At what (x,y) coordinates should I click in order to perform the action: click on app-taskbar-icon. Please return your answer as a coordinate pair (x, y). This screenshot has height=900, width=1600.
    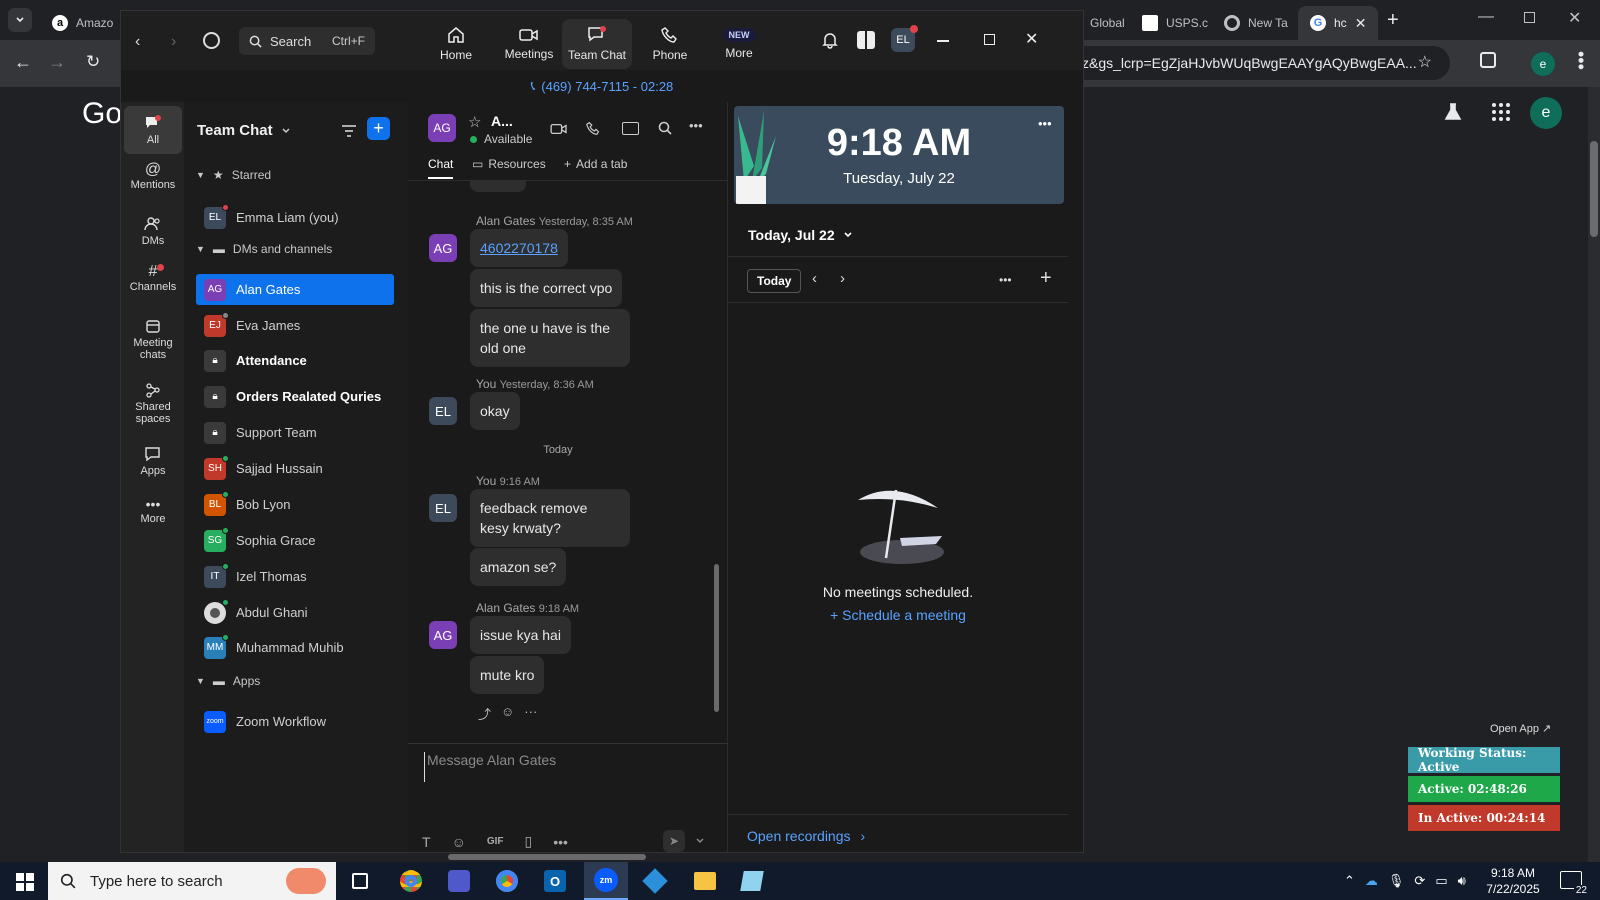
    Looking at the image, I should click on (655, 881).